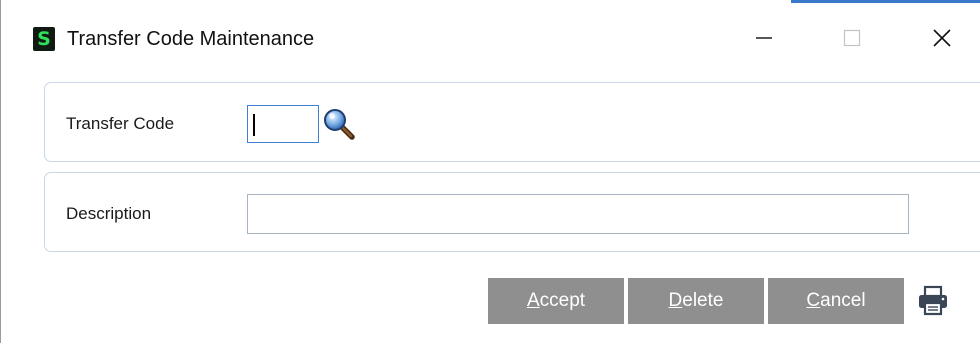  Describe the element at coordinates (843, 300) in the screenshot. I see `cancel-label-rest: ancel` at that location.